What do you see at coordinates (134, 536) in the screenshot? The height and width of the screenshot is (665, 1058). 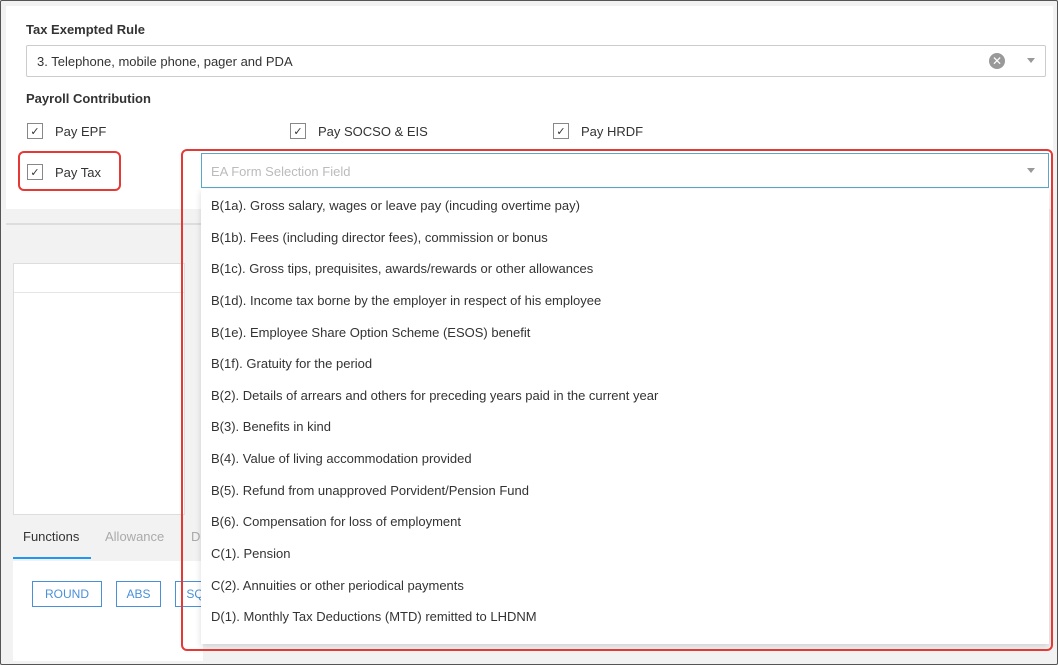 I see `tab-allowance: Allowance` at bounding box center [134, 536].